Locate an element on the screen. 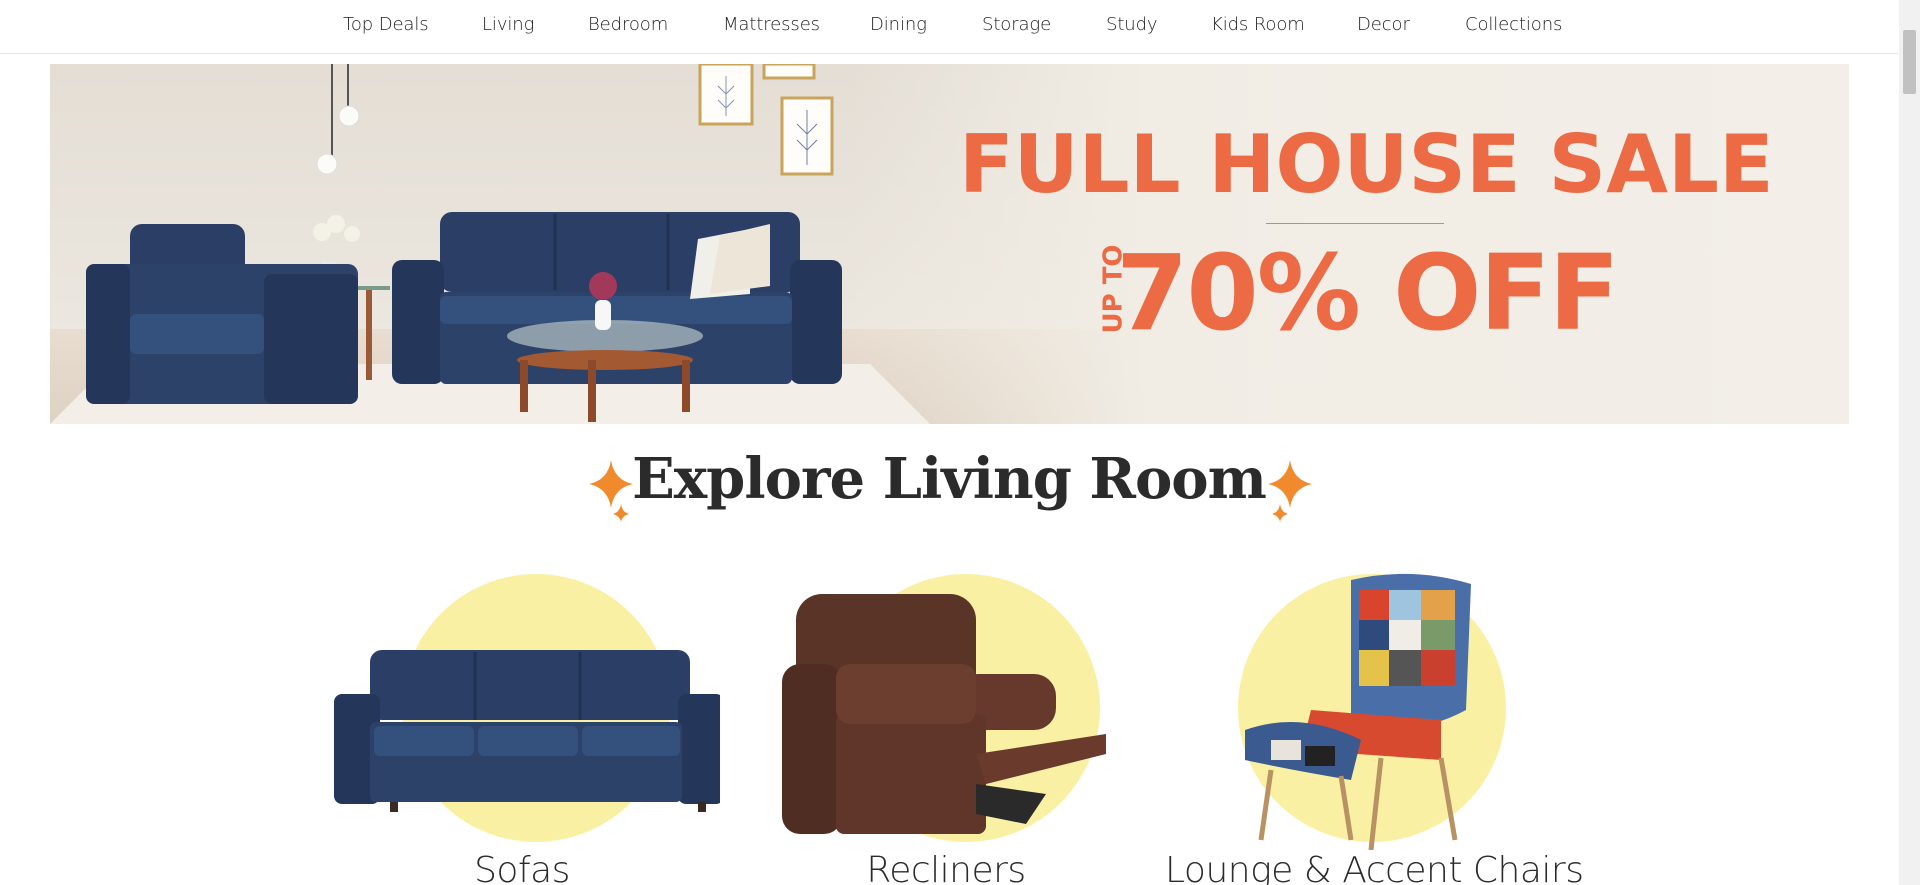 The height and width of the screenshot is (885, 1920). nav-collections: Collections is located at coordinates (1513, 24).